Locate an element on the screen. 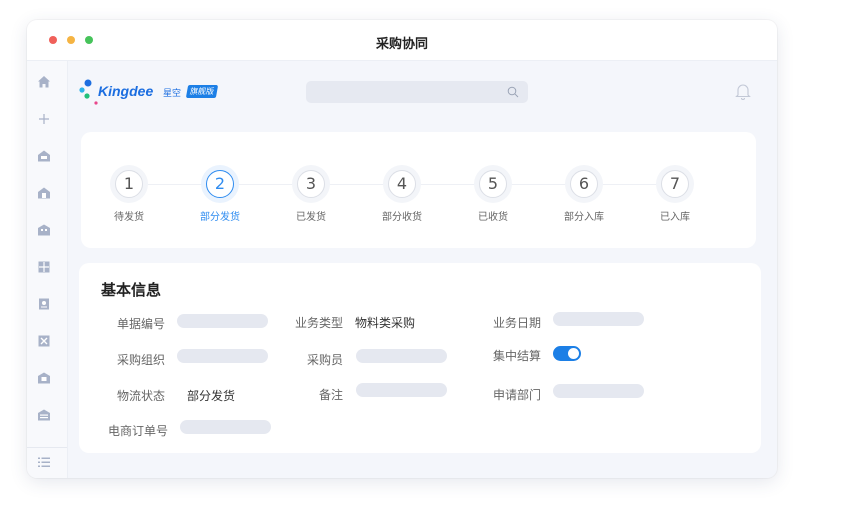 The image size is (847, 517). box-icon is located at coordinates (44, 341).